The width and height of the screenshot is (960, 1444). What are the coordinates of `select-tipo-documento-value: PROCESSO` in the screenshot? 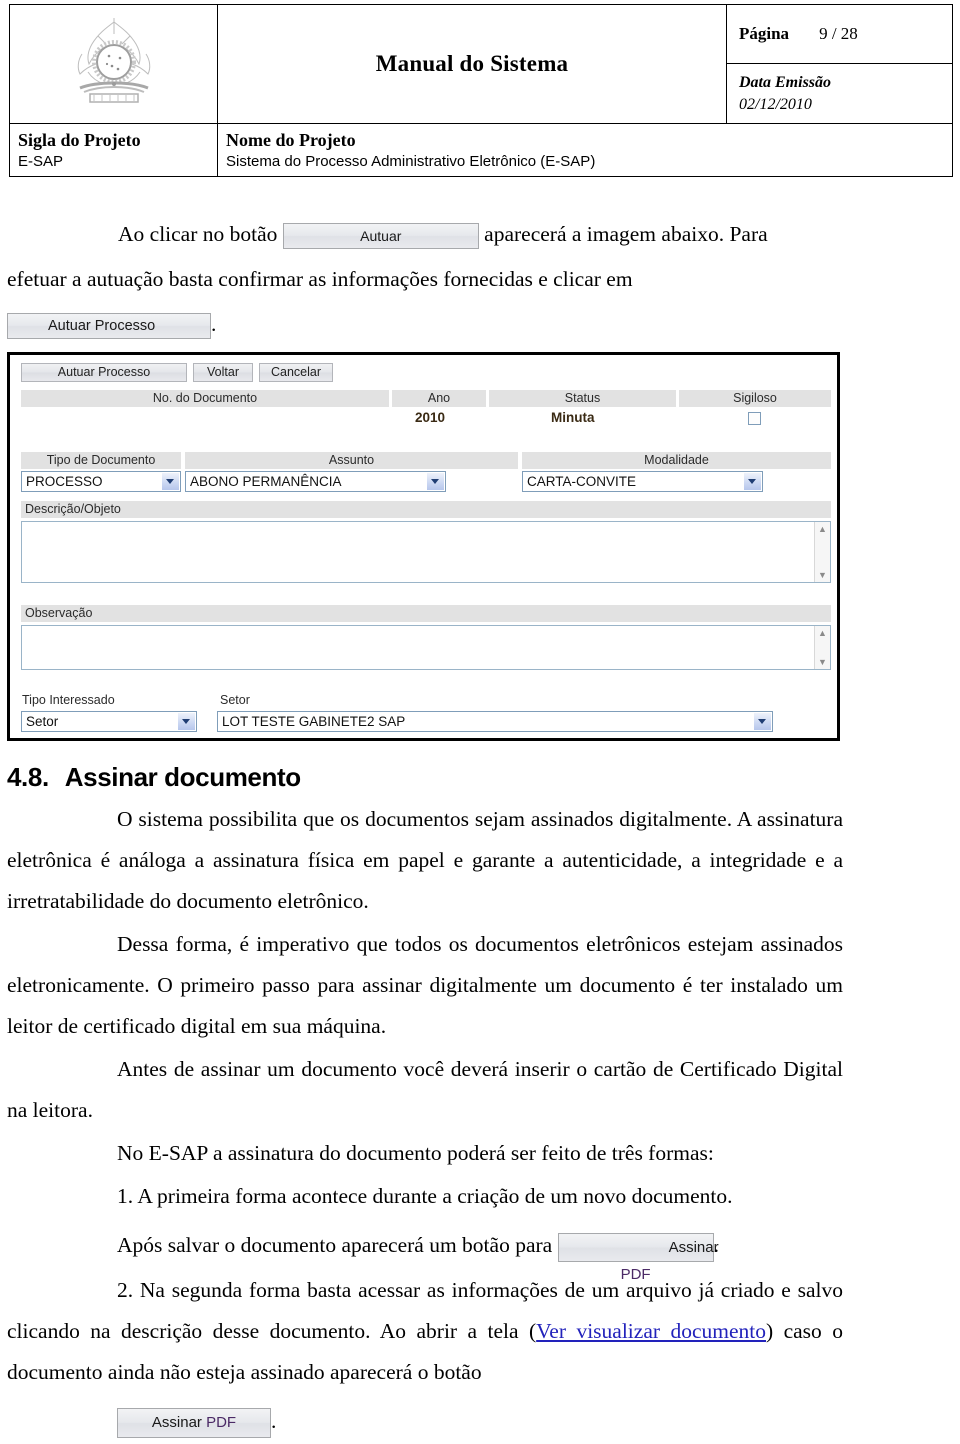 It's located at (64, 481).